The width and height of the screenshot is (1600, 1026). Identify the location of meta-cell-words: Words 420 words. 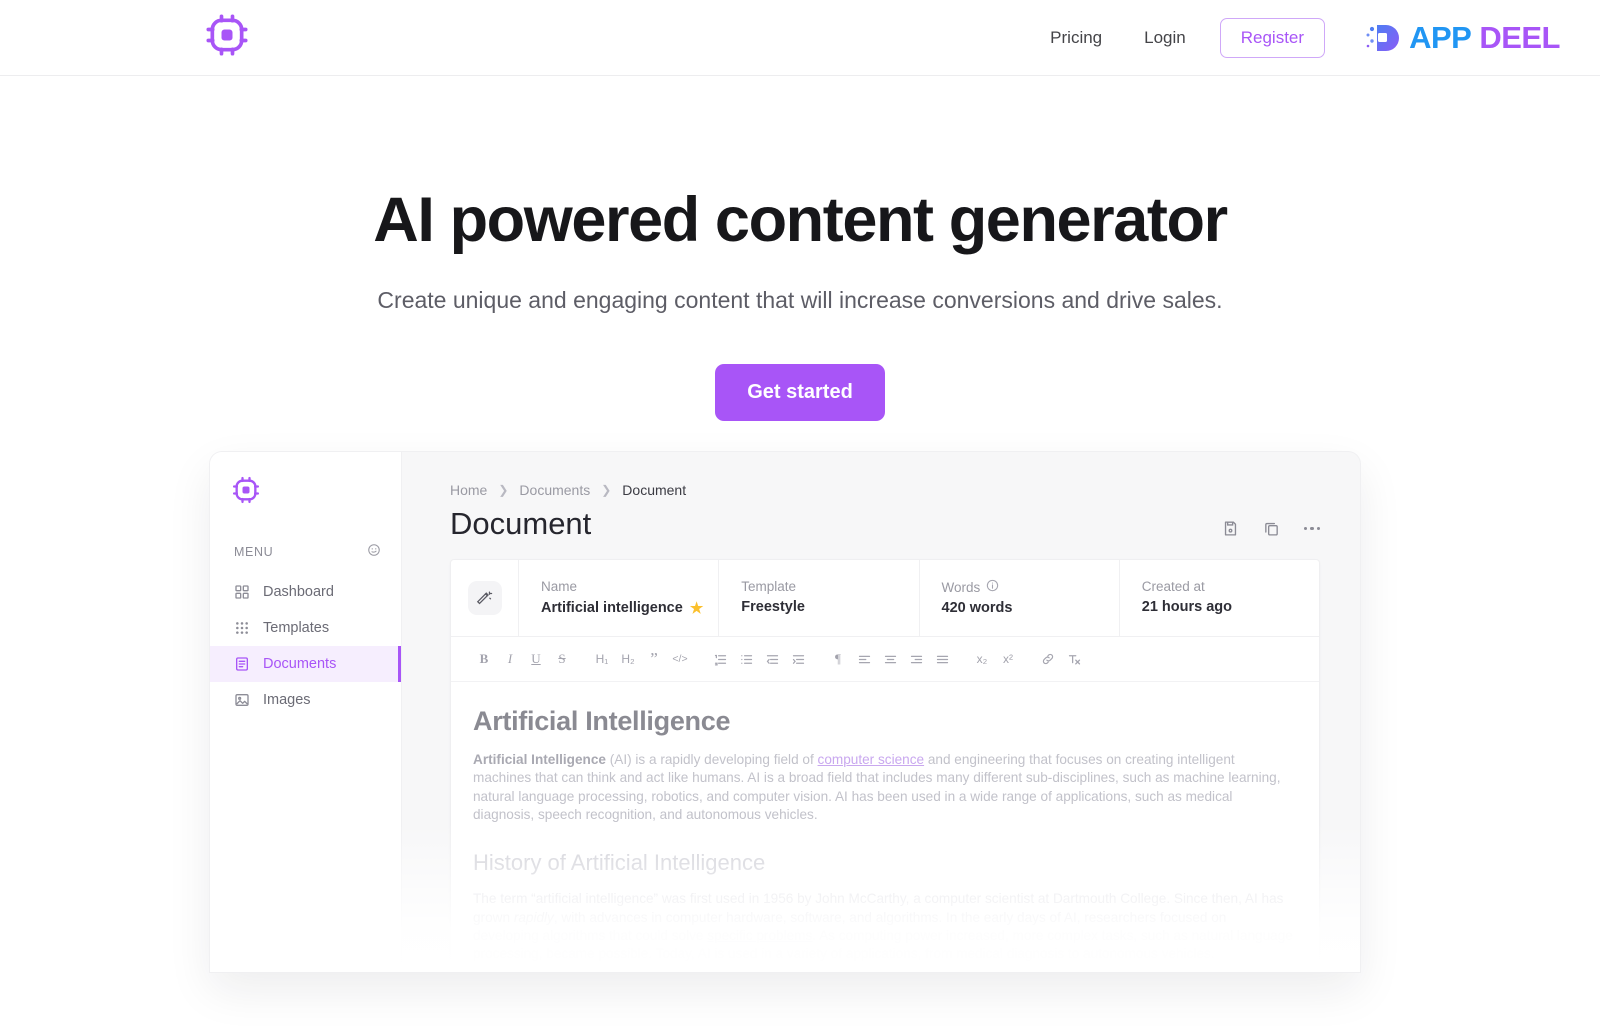
(1020, 598).